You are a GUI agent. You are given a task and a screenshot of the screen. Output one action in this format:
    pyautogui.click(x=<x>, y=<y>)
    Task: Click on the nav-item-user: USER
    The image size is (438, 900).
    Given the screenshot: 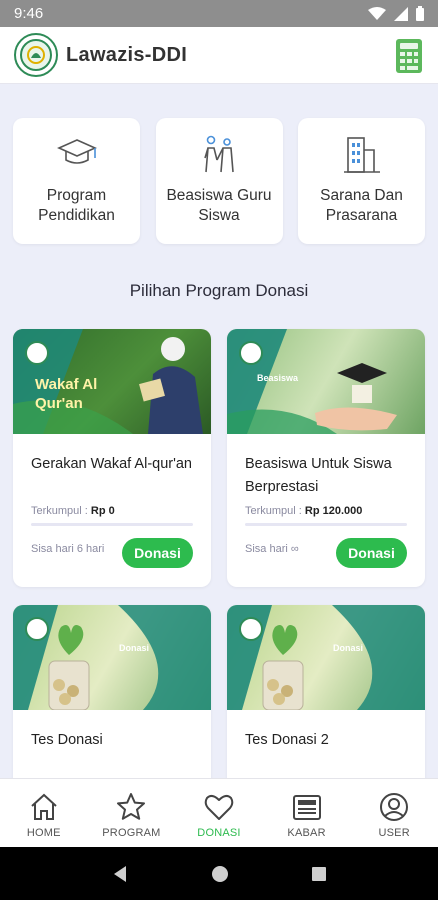 What is the action you would take?
    pyautogui.click(x=394, y=813)
    